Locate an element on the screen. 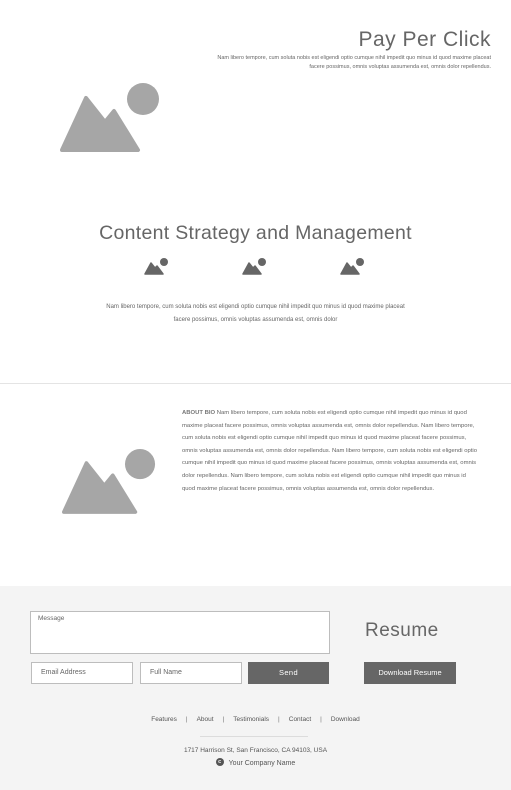  footer-copyright: c Your Company Name is located at coordinates (255, 762).